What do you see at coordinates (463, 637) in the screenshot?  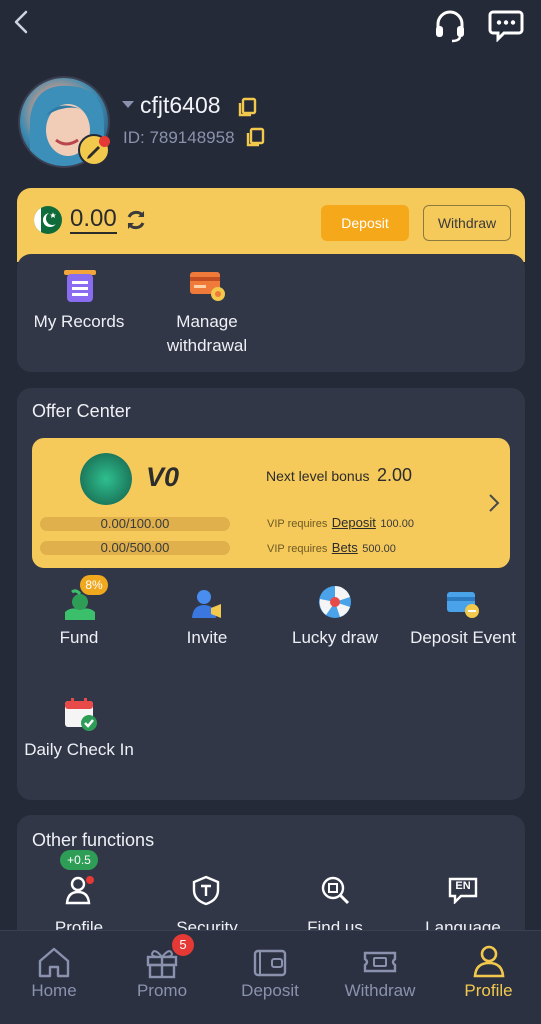 I see `deposit-event-label: Deposit Event` at bounding box center [463, 637].